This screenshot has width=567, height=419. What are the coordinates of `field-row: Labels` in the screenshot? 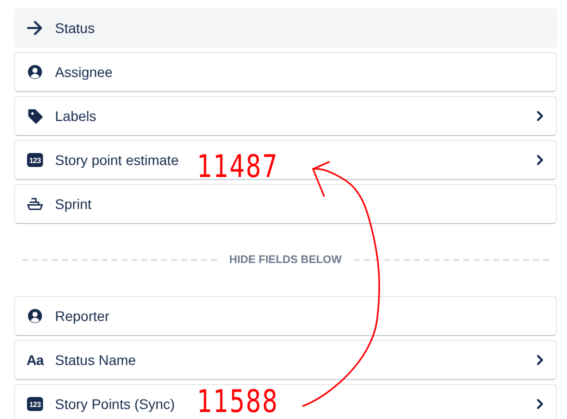 It's located at (285, 116).